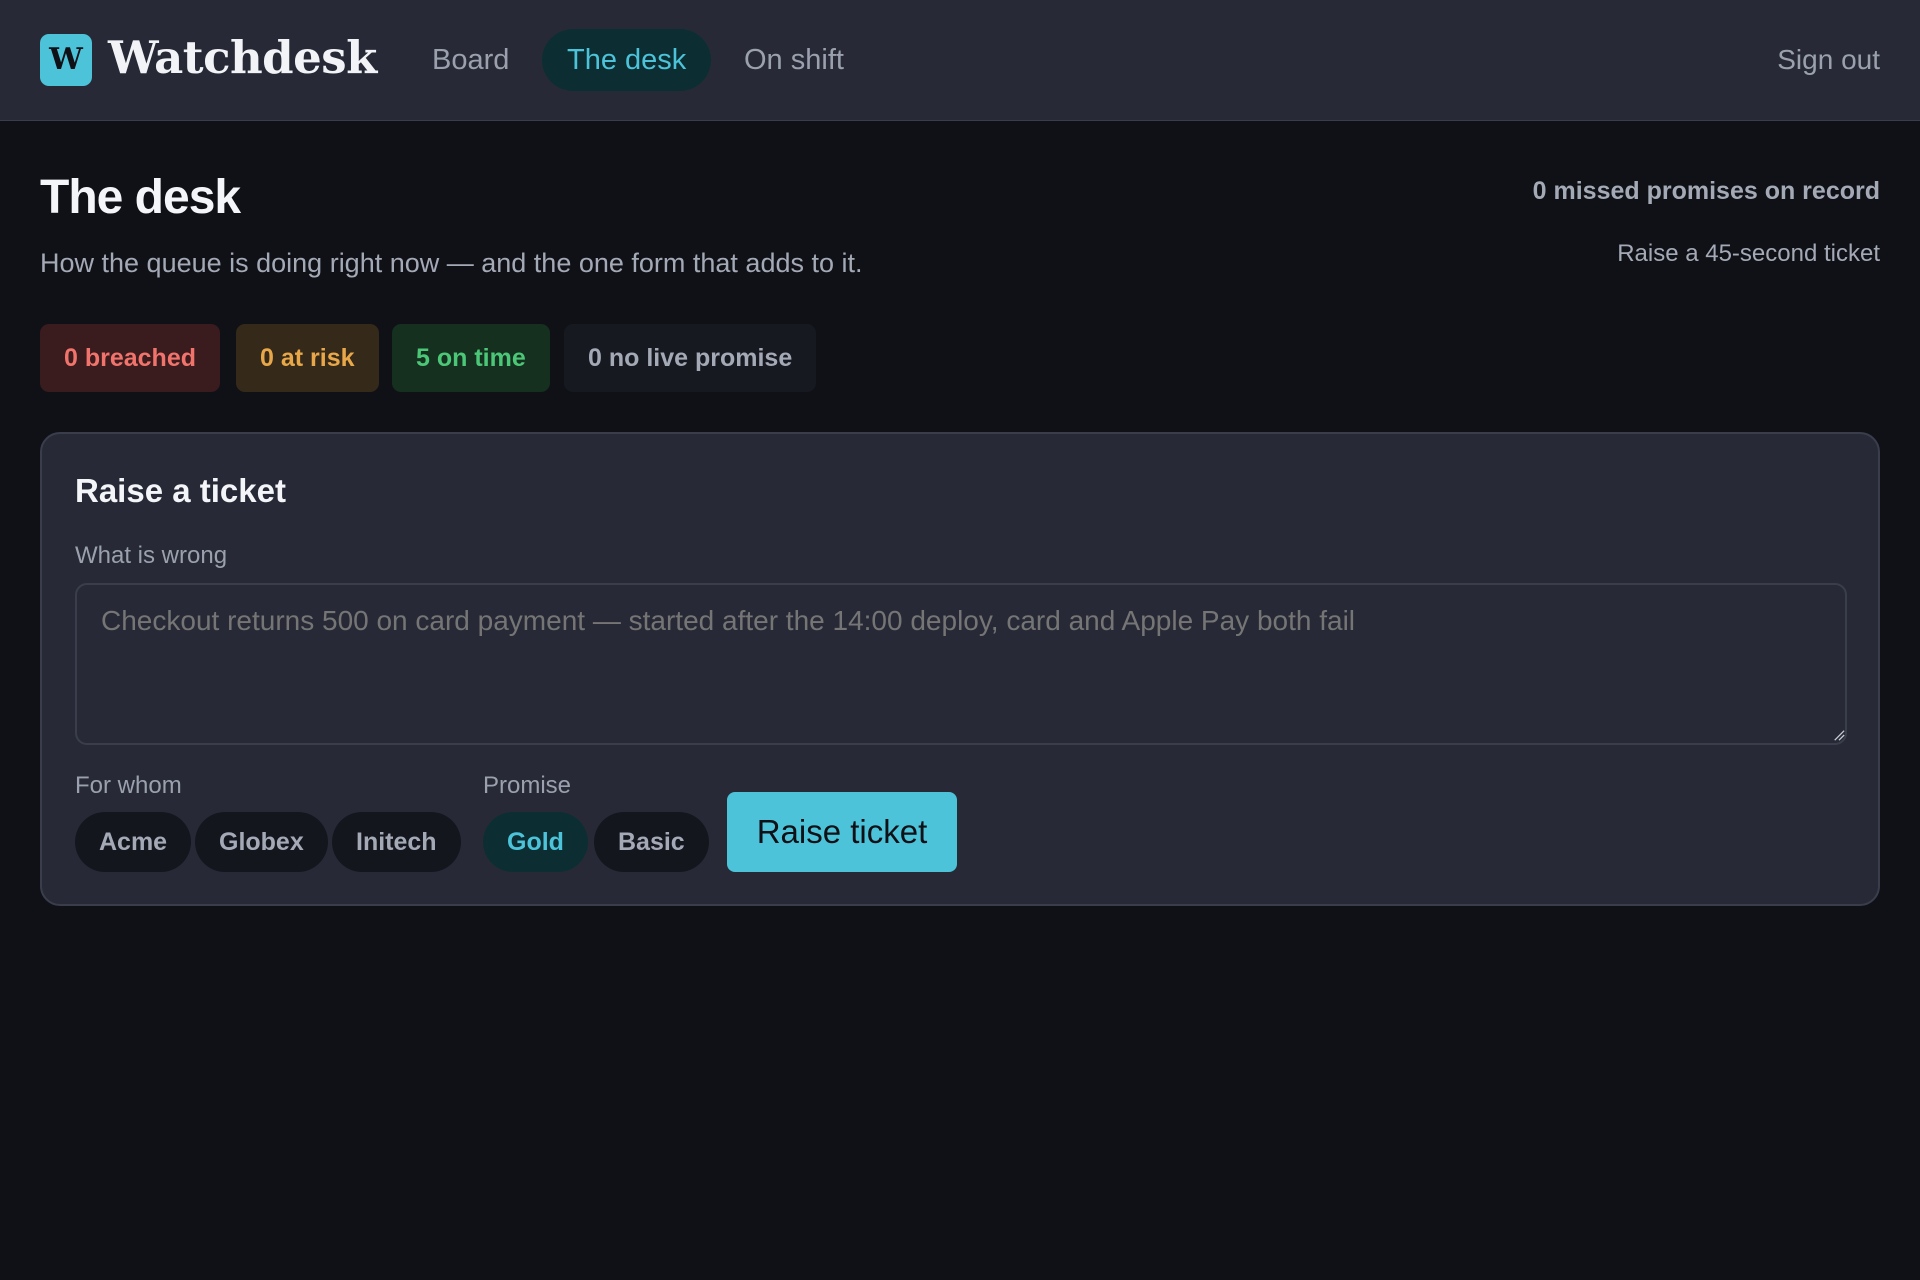 The image size is (1920, 1280). I want to click on sign-out-link: Sign out, so click(1828, 60).